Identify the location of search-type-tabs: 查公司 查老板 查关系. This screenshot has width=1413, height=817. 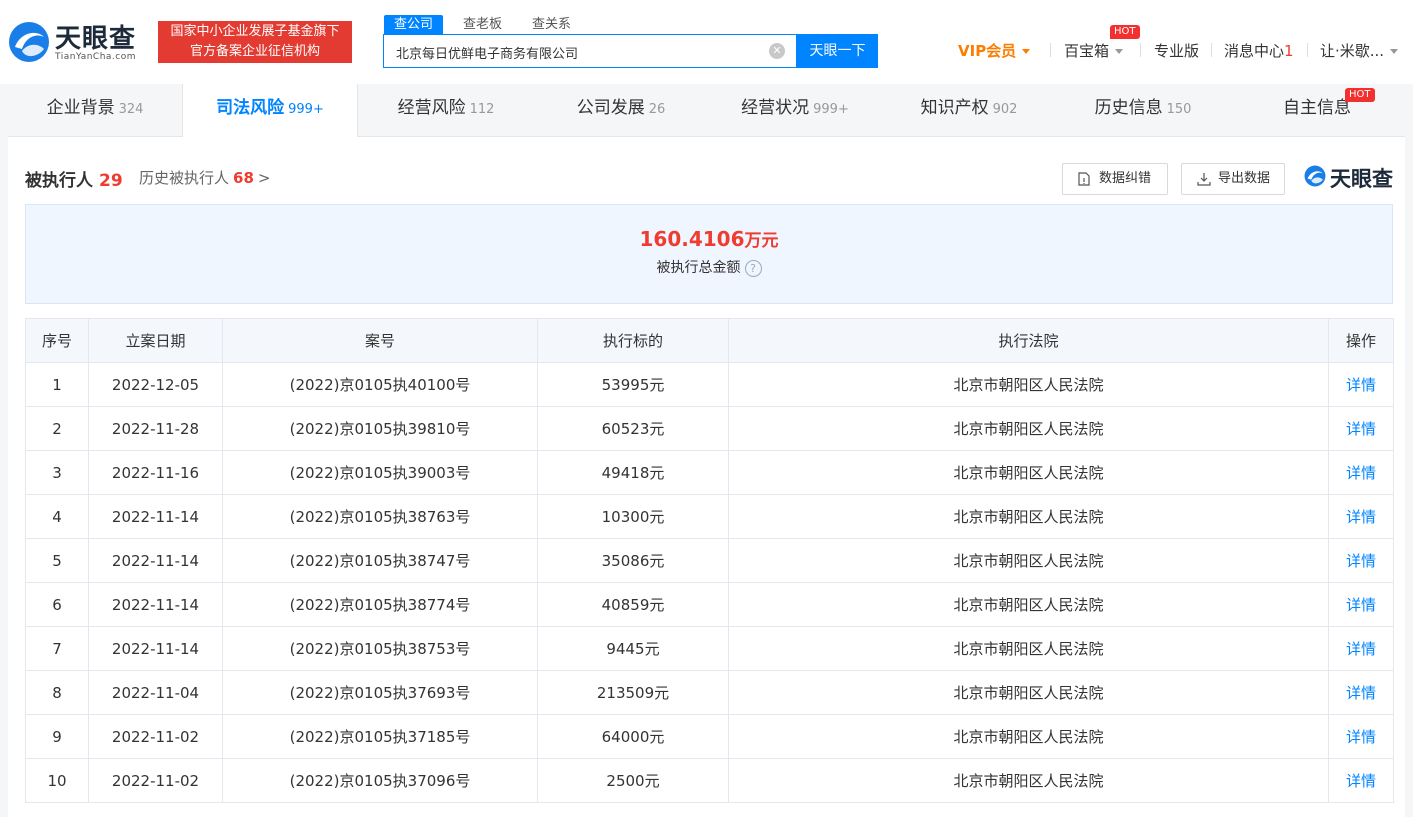
(482, 25).